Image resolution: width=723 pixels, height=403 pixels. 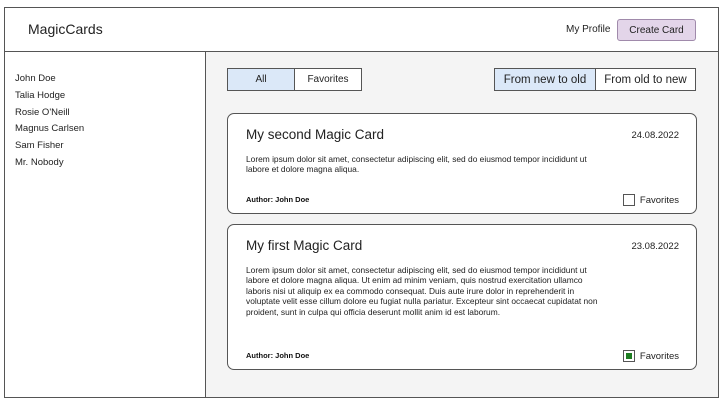 I want to click on top-bar: MagicCards My Profile Create Card, so click(x=361, y=30).